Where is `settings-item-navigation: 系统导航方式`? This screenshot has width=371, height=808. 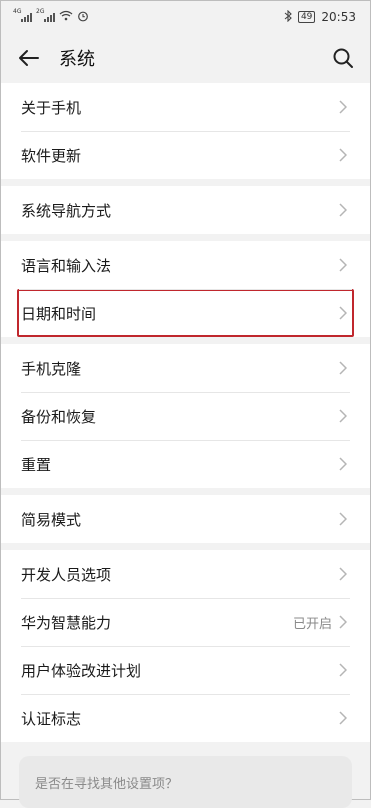
settings-item-navigation: 系统导航方式 is located at coordinates (185, 210).